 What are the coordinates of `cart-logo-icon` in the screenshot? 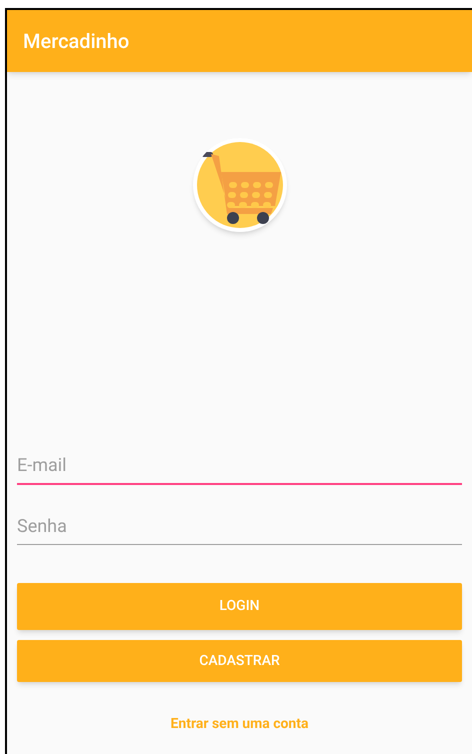 It's located at (239, 185).